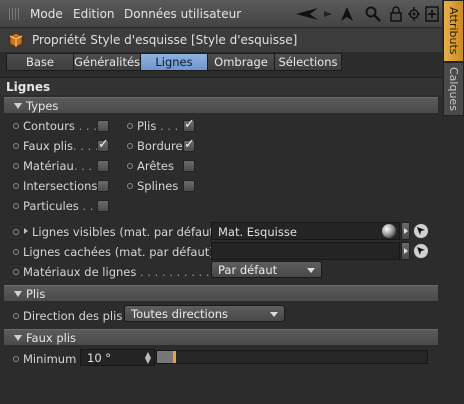 The width and height of the screenshot is (464, 404). Describe the element at coordinates (328, 14) in the screenshot. I see `forward-arrow-icon` at that location.